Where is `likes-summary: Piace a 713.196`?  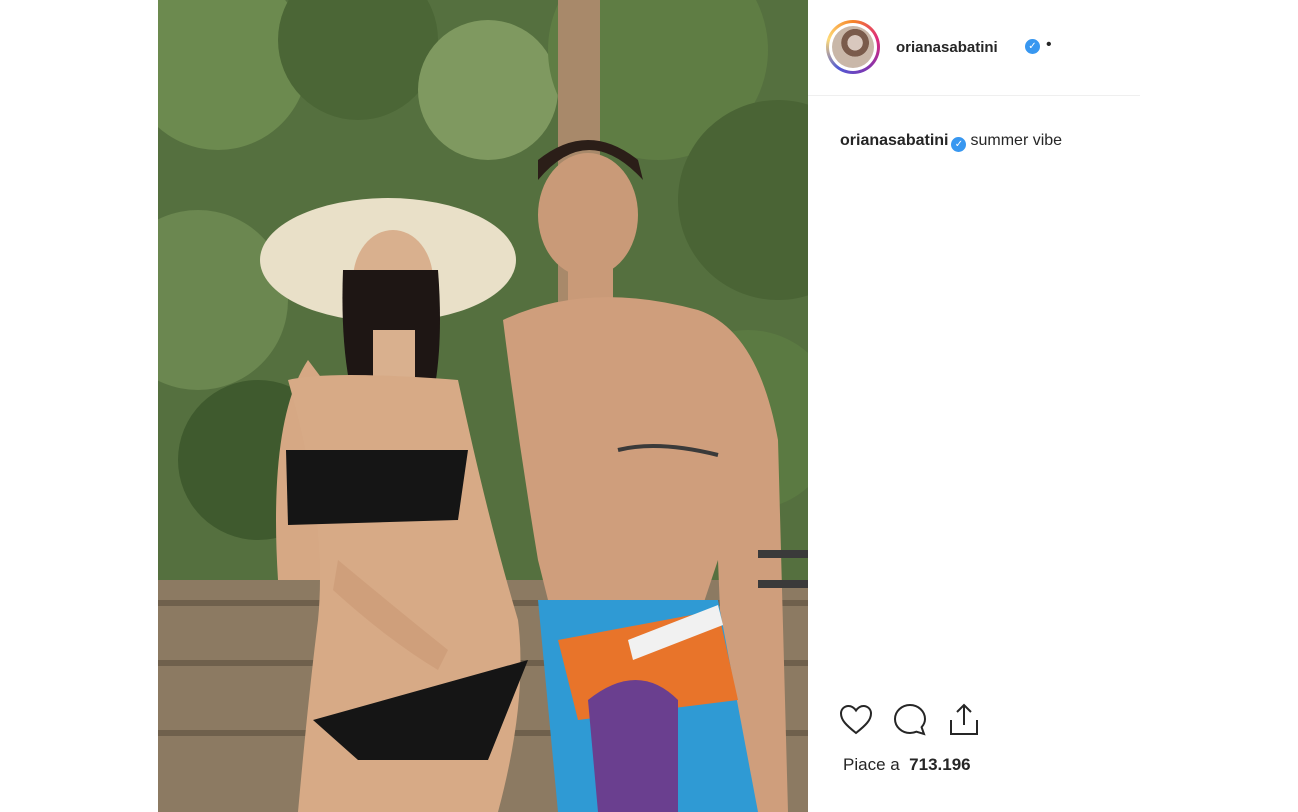
likes-summary: Piace a 713.196 is located at coordinates (907, 765).